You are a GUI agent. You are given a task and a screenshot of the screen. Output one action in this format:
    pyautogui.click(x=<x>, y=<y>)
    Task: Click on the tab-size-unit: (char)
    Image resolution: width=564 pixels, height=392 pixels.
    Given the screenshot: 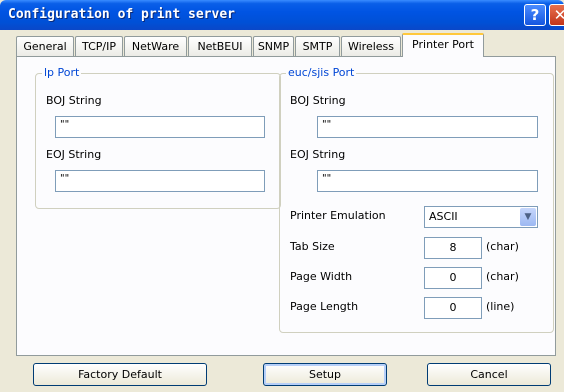 What is the action you would take?
    pyautogui.click(x=502, y=246)
    